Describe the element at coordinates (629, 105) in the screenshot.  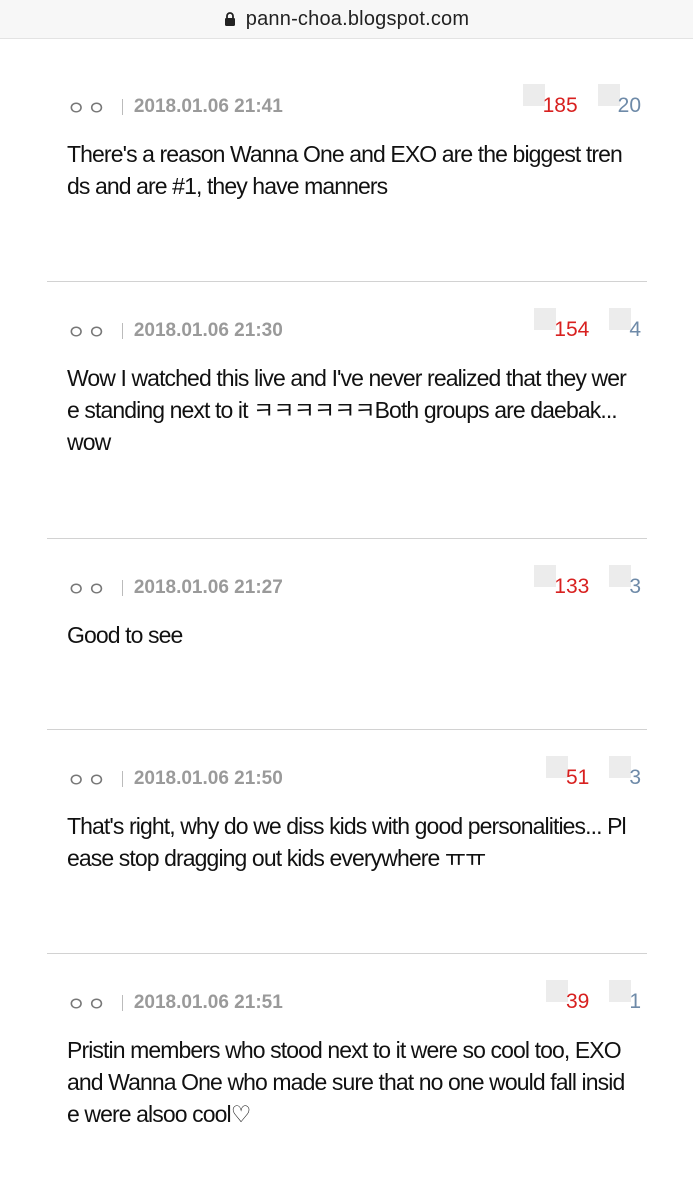
I see `downvote-count: 20` at that location.